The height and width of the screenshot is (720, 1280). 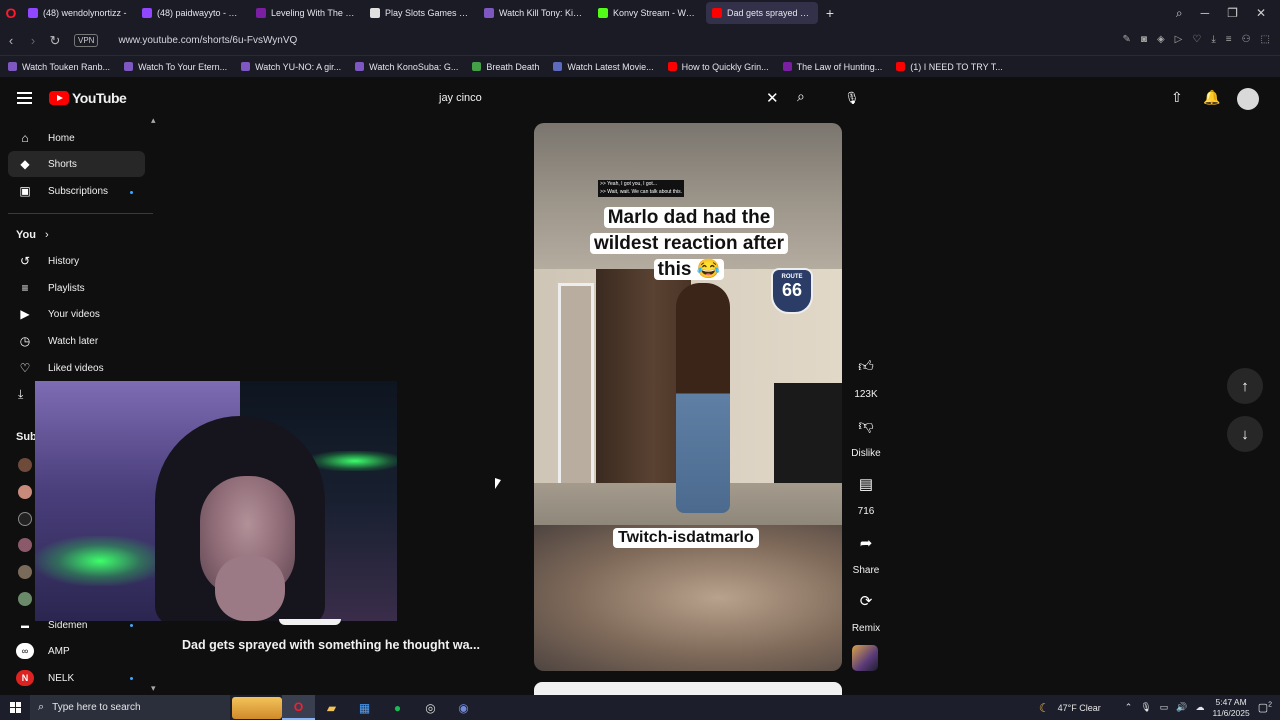 What do you see at coordinates (534, 13) in the screenshot?
I see `browser-tab: Watch Kill Tony: Kill or Be` at bounding box center [534, 13].